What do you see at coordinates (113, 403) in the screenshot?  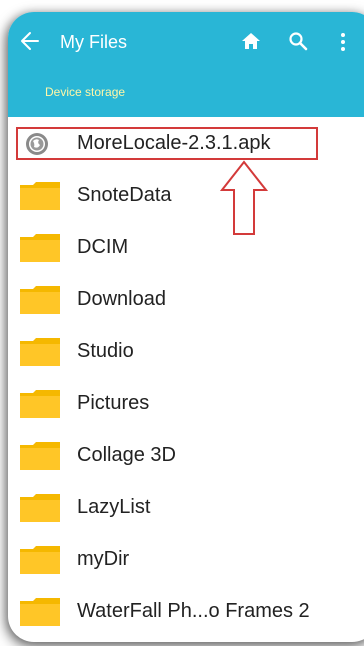 I see `folder-name: Pictures` at bounding box center [113, 403].